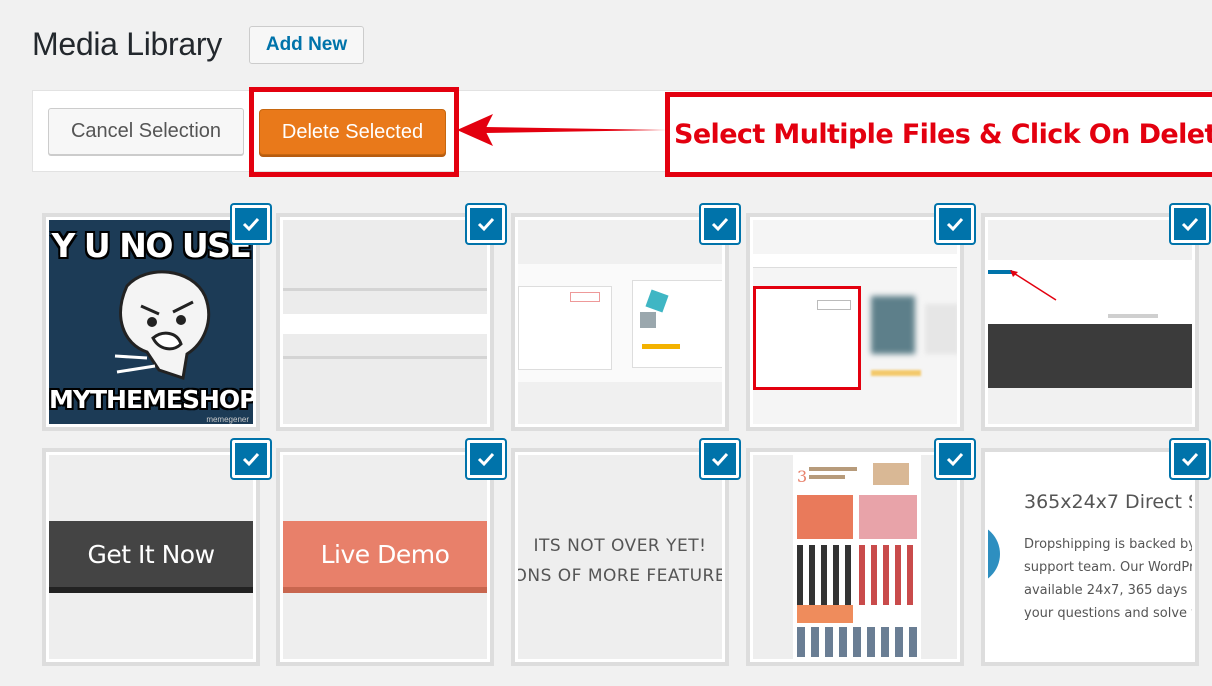  Describe the element at coordinates (562, 130) in the screenshot. I see `annotation-arrow-icon` at that location.